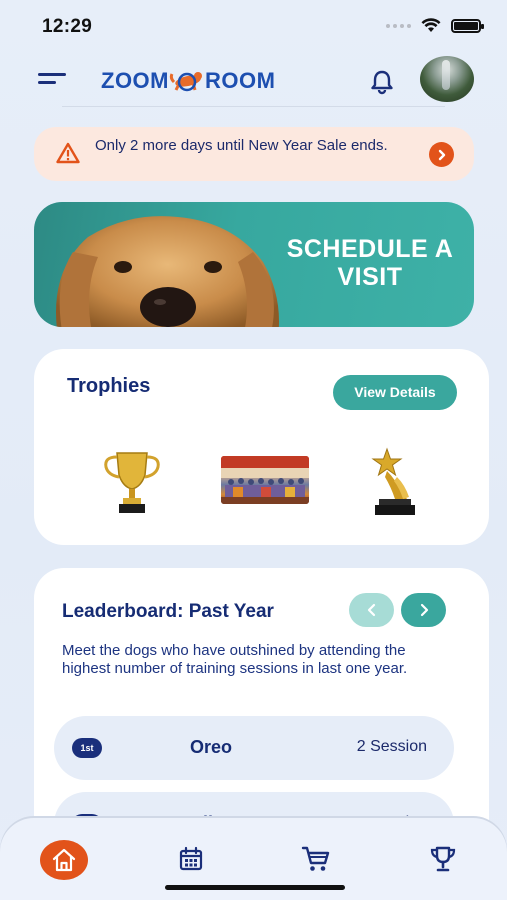 Image resolution: width=507 pixels, height=900 pixels. Describe the element at coordinates (68, 153) in the screenshot. I see `warning-icon` at that location.